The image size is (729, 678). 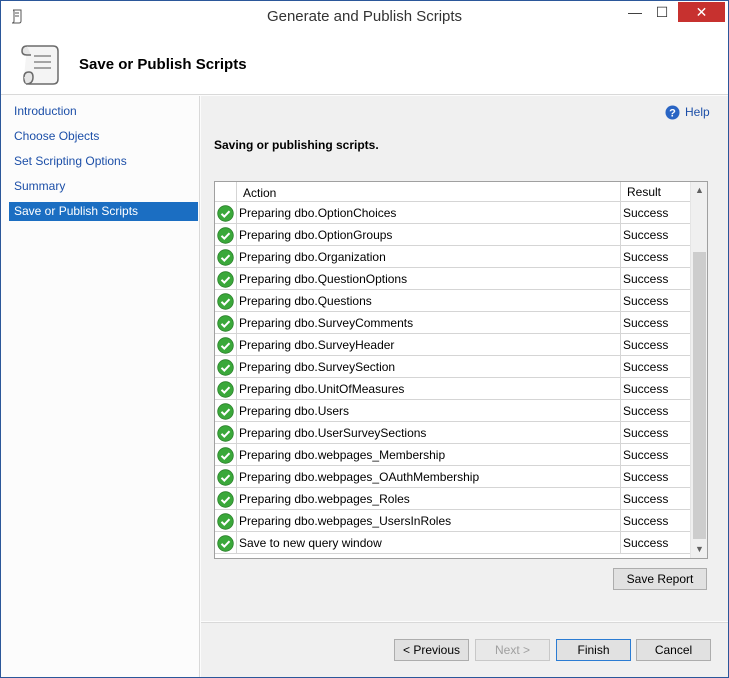 I want to click on row-action: Preparing dbo.OptionGroups, so click(x=316, y=235).